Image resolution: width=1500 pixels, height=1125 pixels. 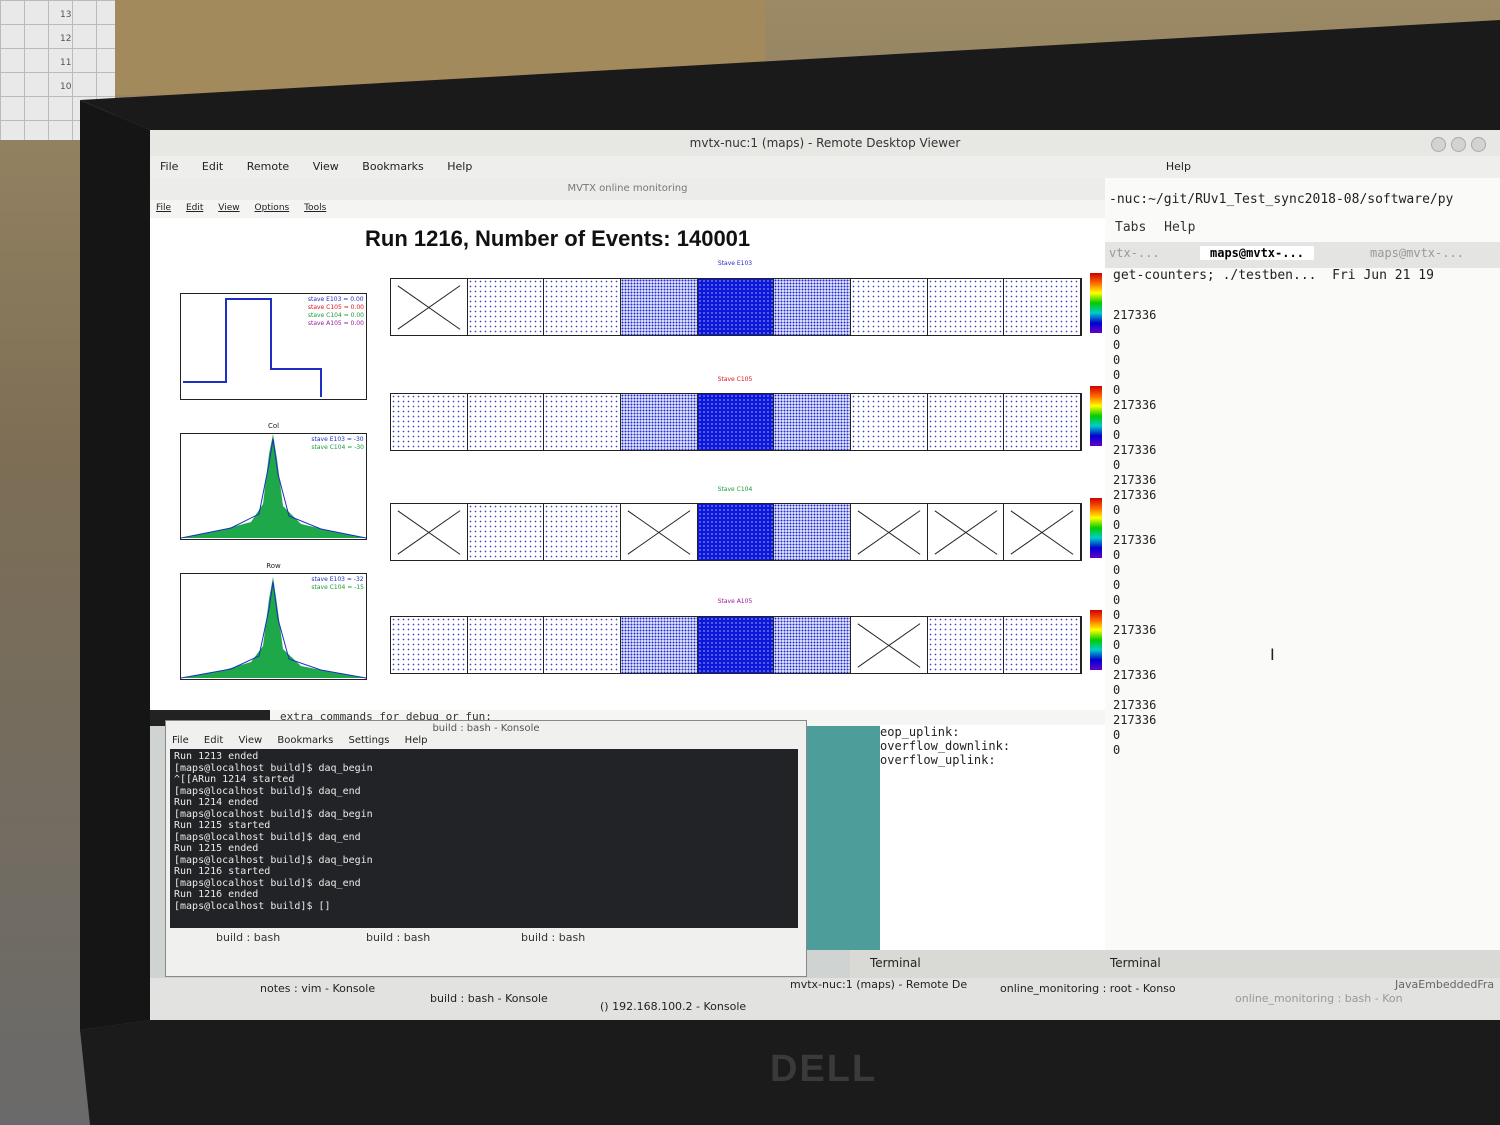 I want to click on dell-logo: DELL, so click(x=824, y=1069).